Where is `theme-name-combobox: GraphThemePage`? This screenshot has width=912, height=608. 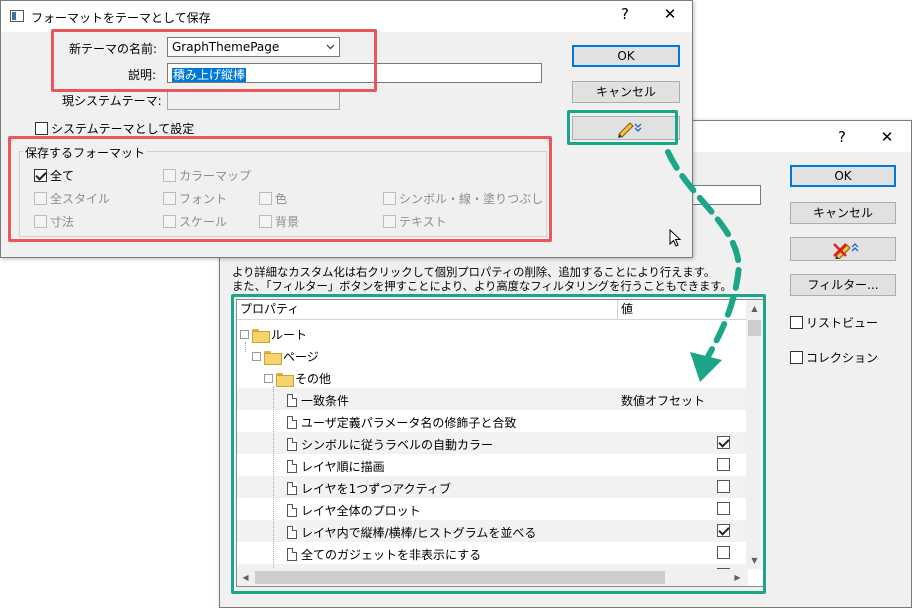 theme-name-combobox: GraphThemePage is located at coordinates (253, 47).